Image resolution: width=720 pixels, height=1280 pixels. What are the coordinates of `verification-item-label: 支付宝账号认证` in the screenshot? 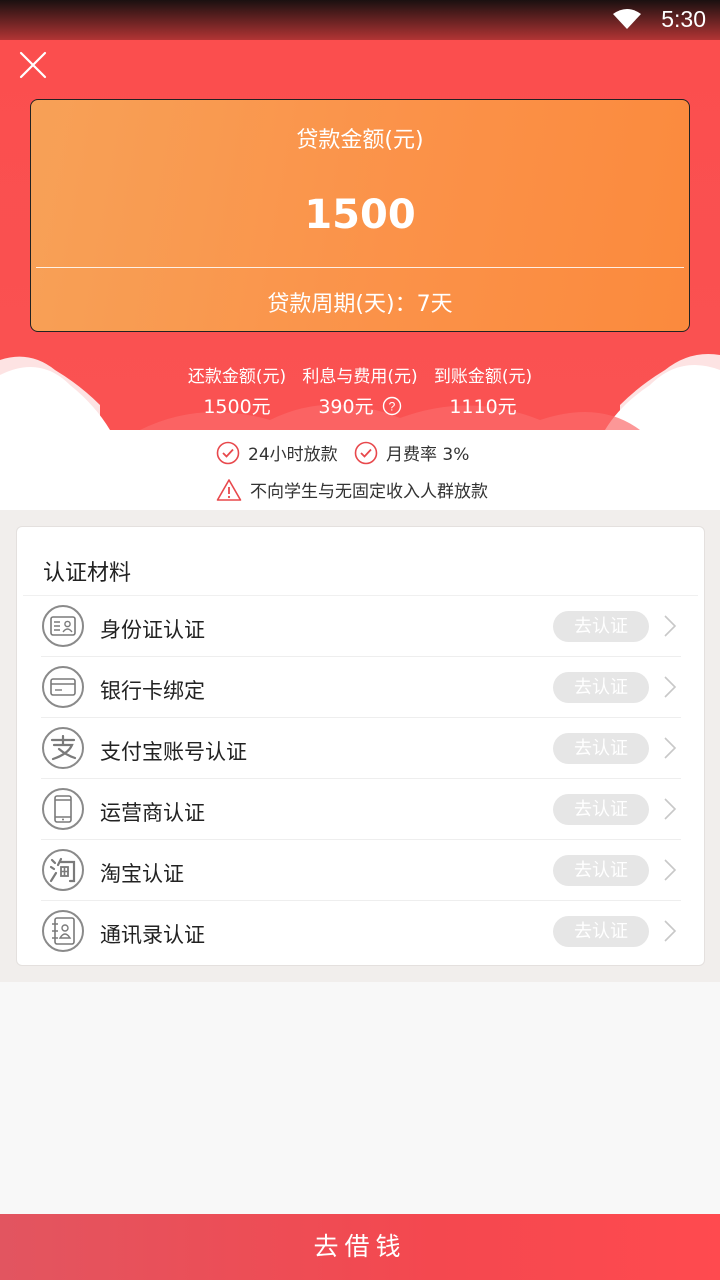 It's located at (173, 752).